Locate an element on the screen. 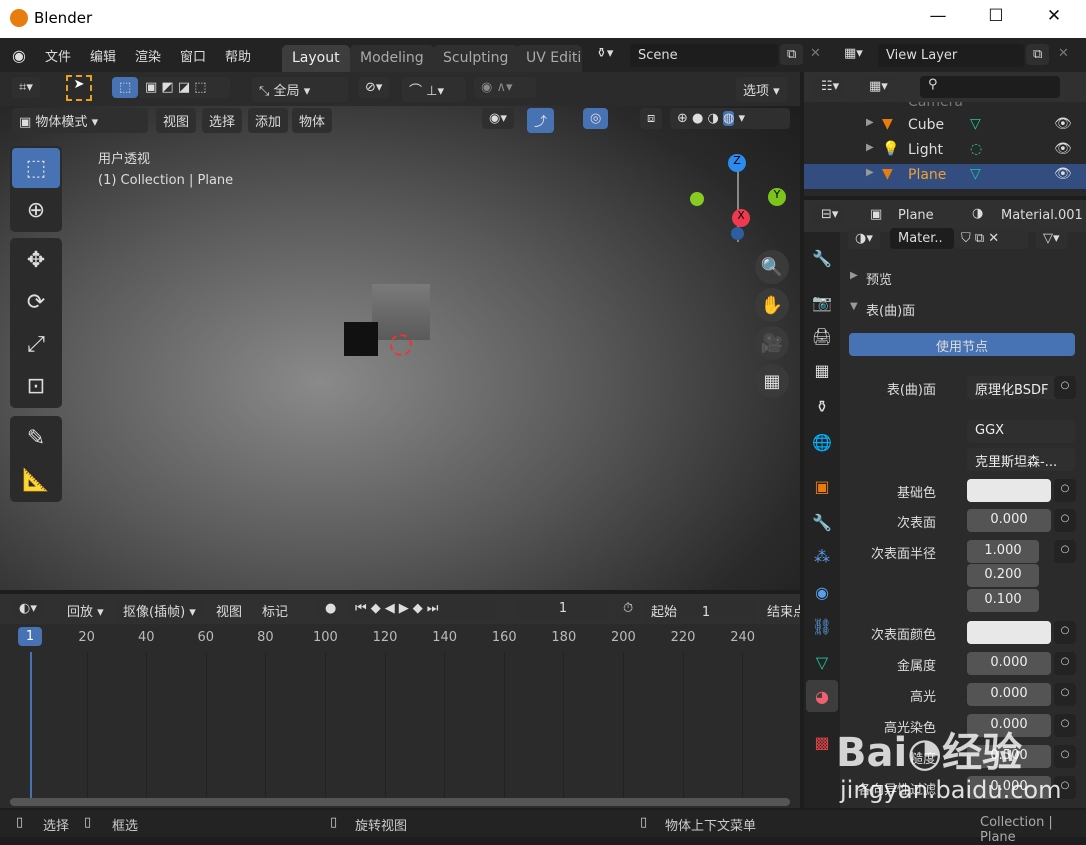 This screenshot has height=845, width=1086. options-dropdown: 选项 ▾ is located at coordinates (761, 89).